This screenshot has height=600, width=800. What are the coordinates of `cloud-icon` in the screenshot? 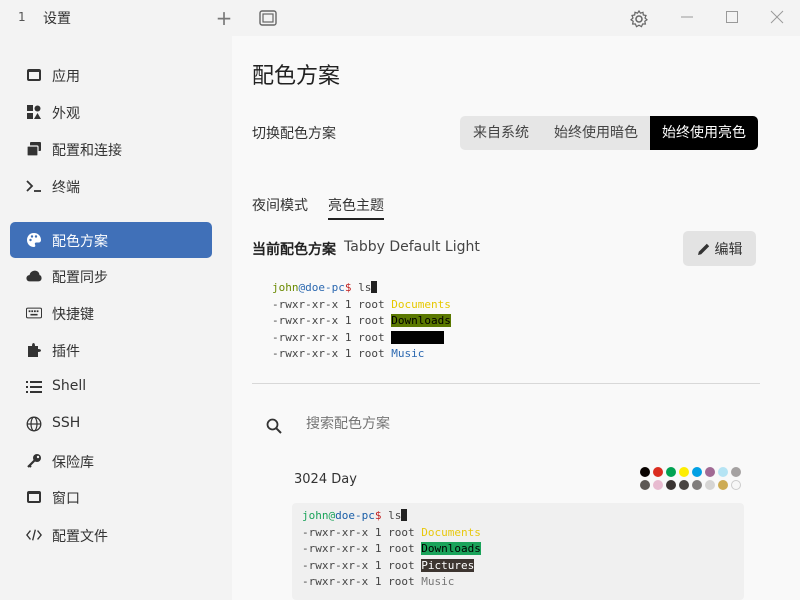 It's located at (34, 276).